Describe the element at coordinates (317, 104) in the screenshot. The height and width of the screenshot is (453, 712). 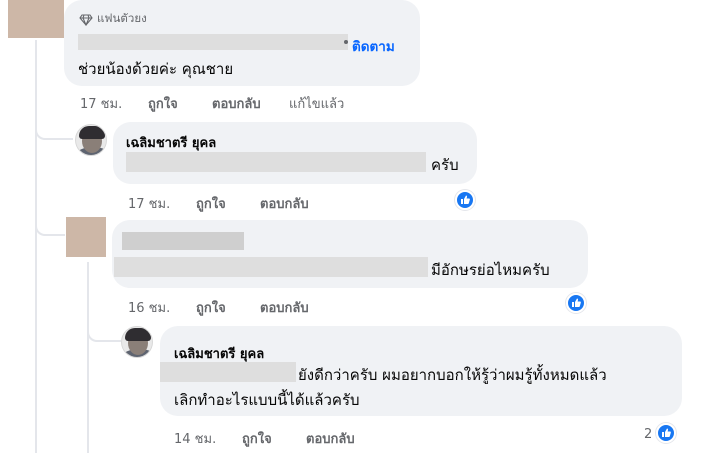
I see `edited-label: แก้ไขแล้ว` at that location.